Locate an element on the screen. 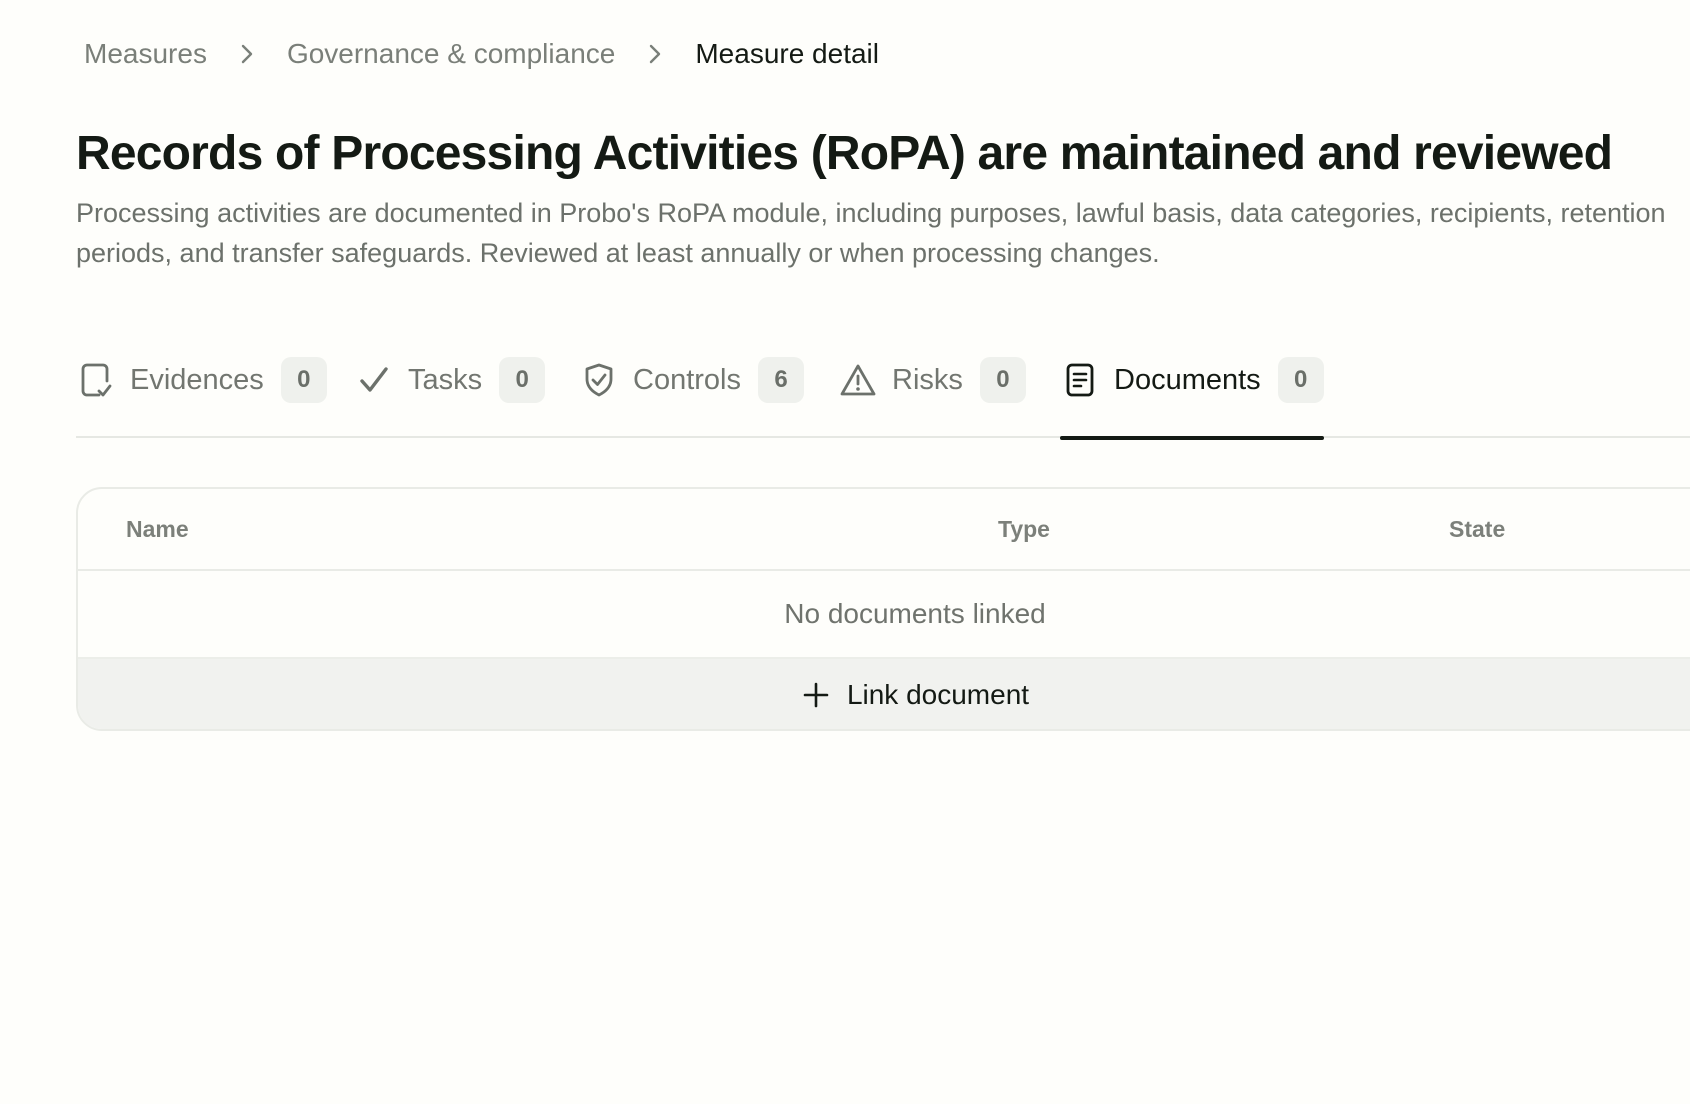 This screenshot has height=1104, width=1690. link-document-button: Link document is located at coordinates (884, 694).